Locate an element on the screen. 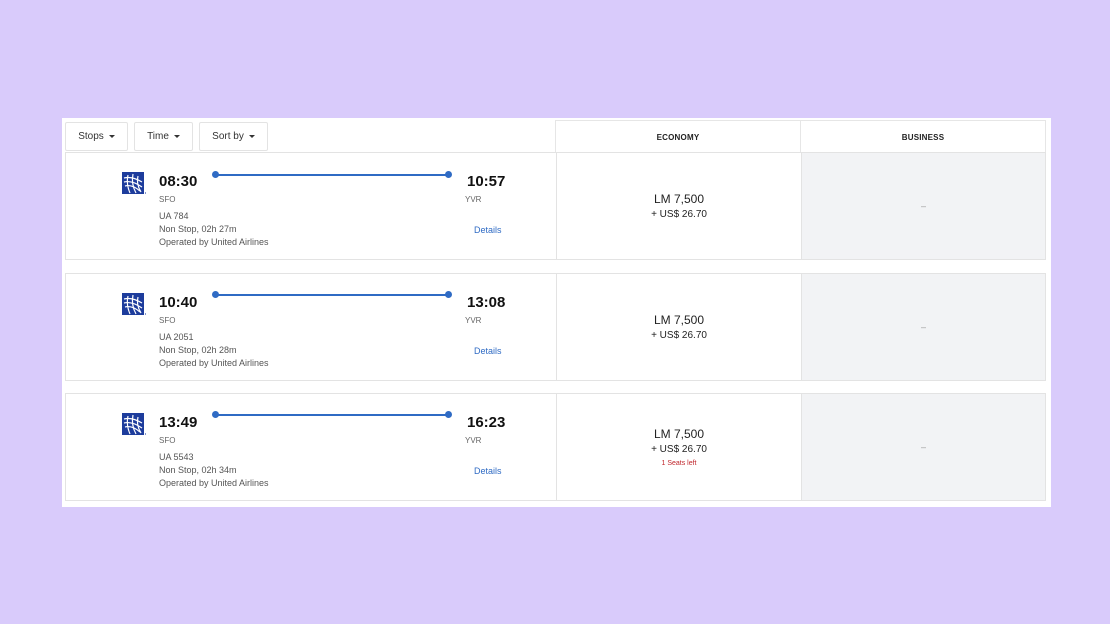 This screenshot has height=624, width=1110. stops-filter-label: Stops is located at coordinates (91, 136).